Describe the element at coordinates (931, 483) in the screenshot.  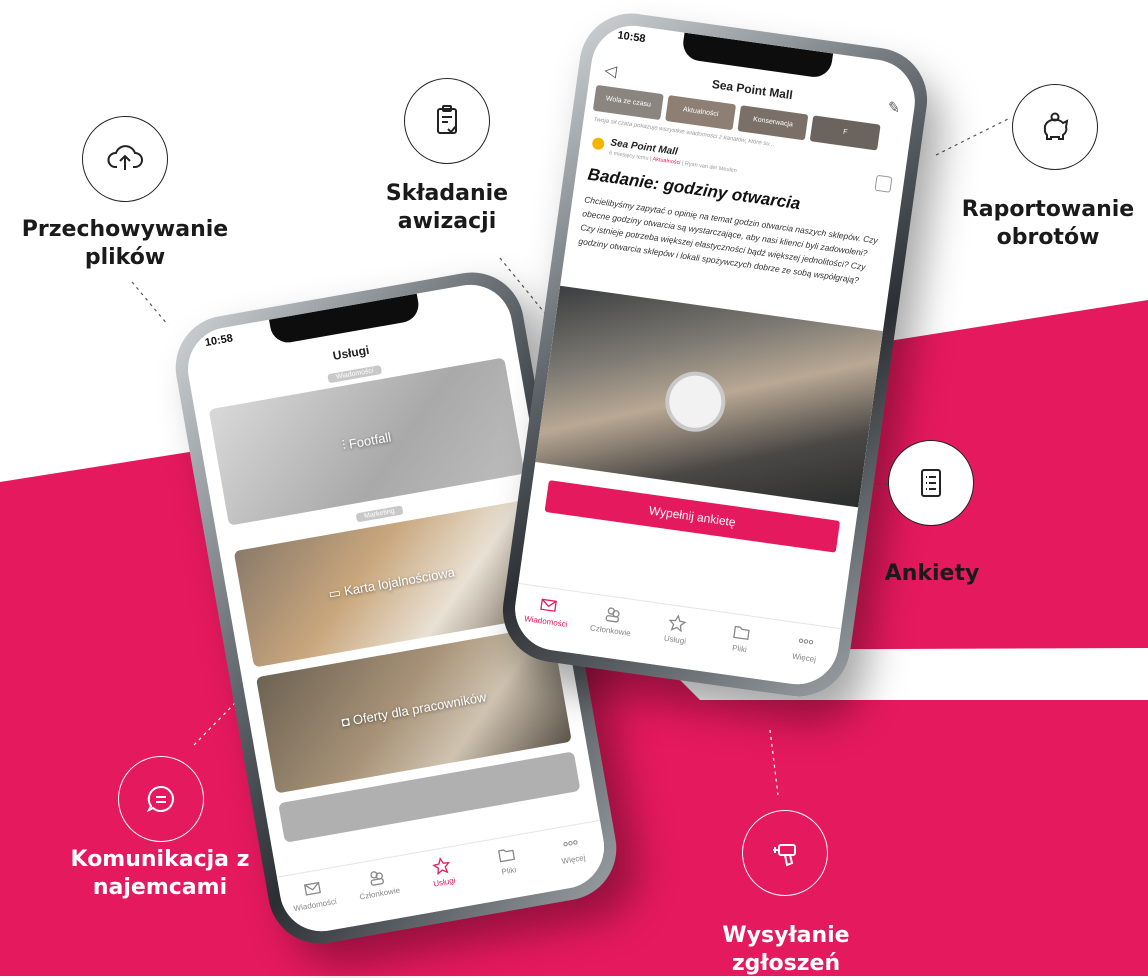
I see `list-icon` at that location.